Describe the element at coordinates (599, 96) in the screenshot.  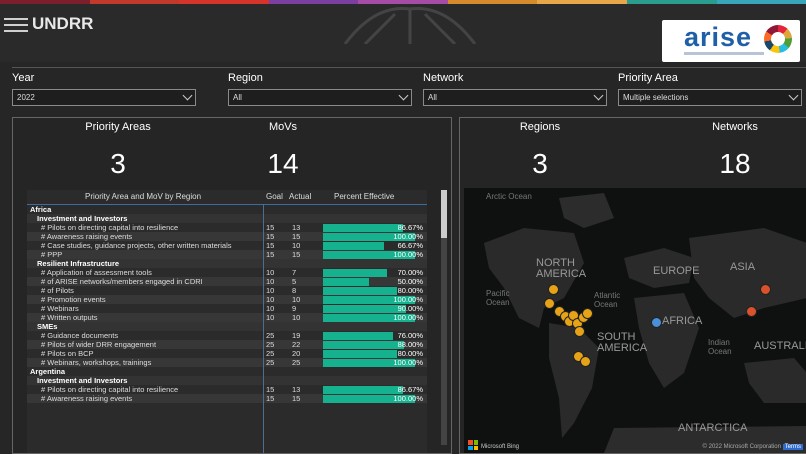
I see `chevron-down-icon` at that location.